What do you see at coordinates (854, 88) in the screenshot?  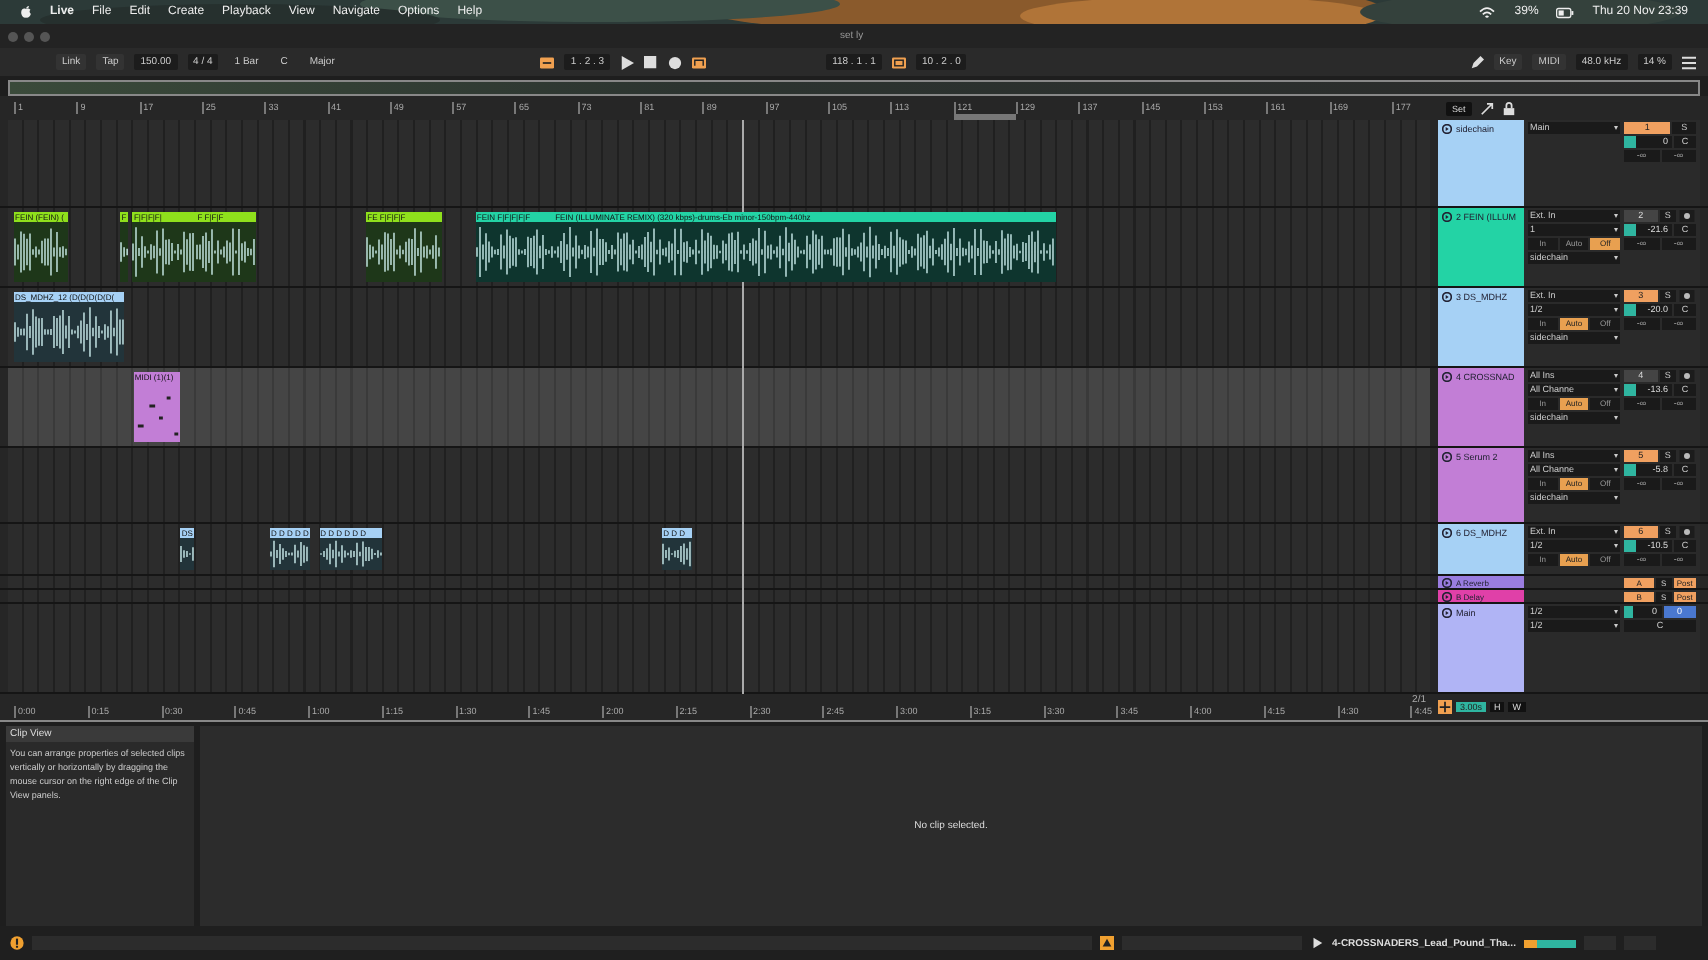 I see `arrangement-overview` at bounding box center [854, 88].